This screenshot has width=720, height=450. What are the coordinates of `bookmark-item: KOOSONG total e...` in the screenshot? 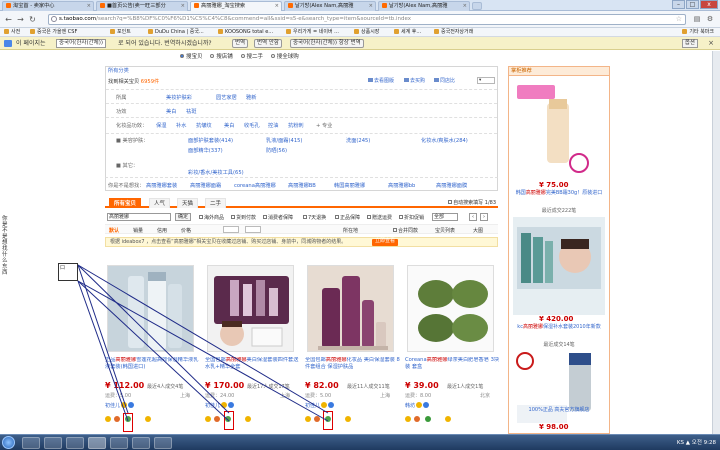 It's located at (245, 32).